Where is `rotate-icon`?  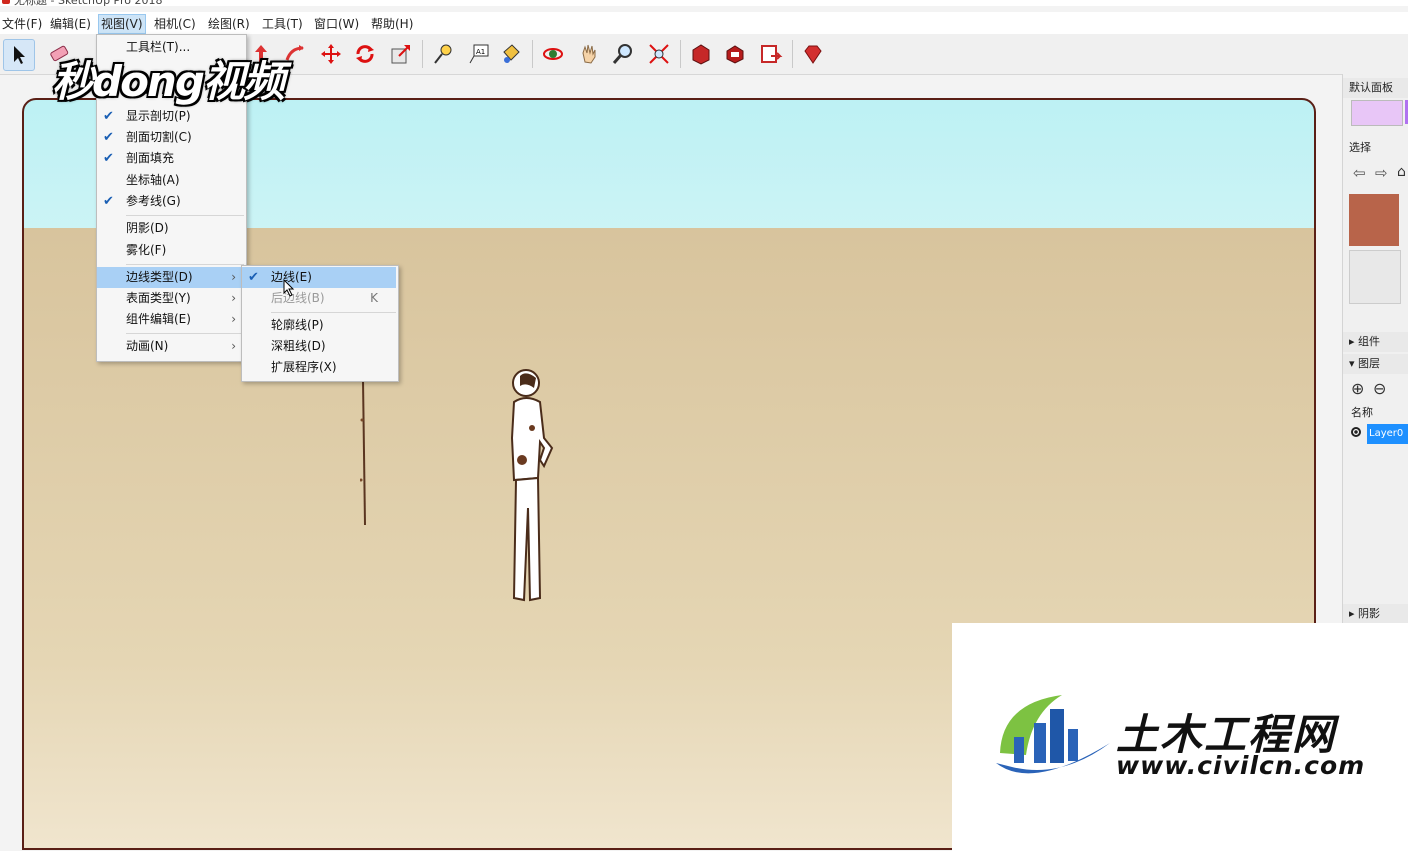 rotate-icon is located at coordinates (365, 54).